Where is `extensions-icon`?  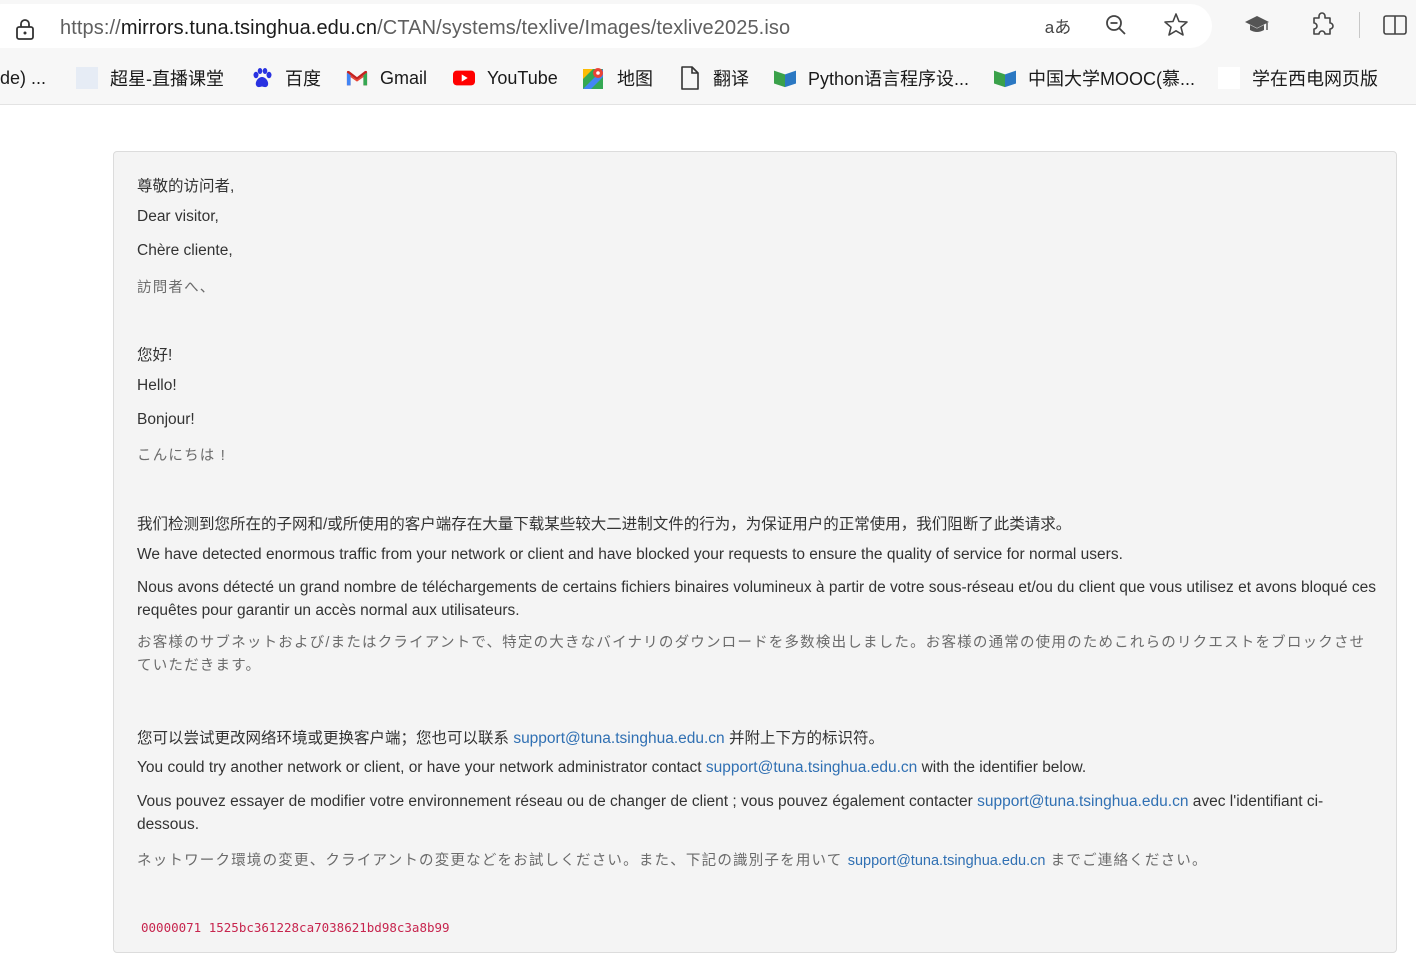 extensions-icon is located at coordinates (1323, 25).